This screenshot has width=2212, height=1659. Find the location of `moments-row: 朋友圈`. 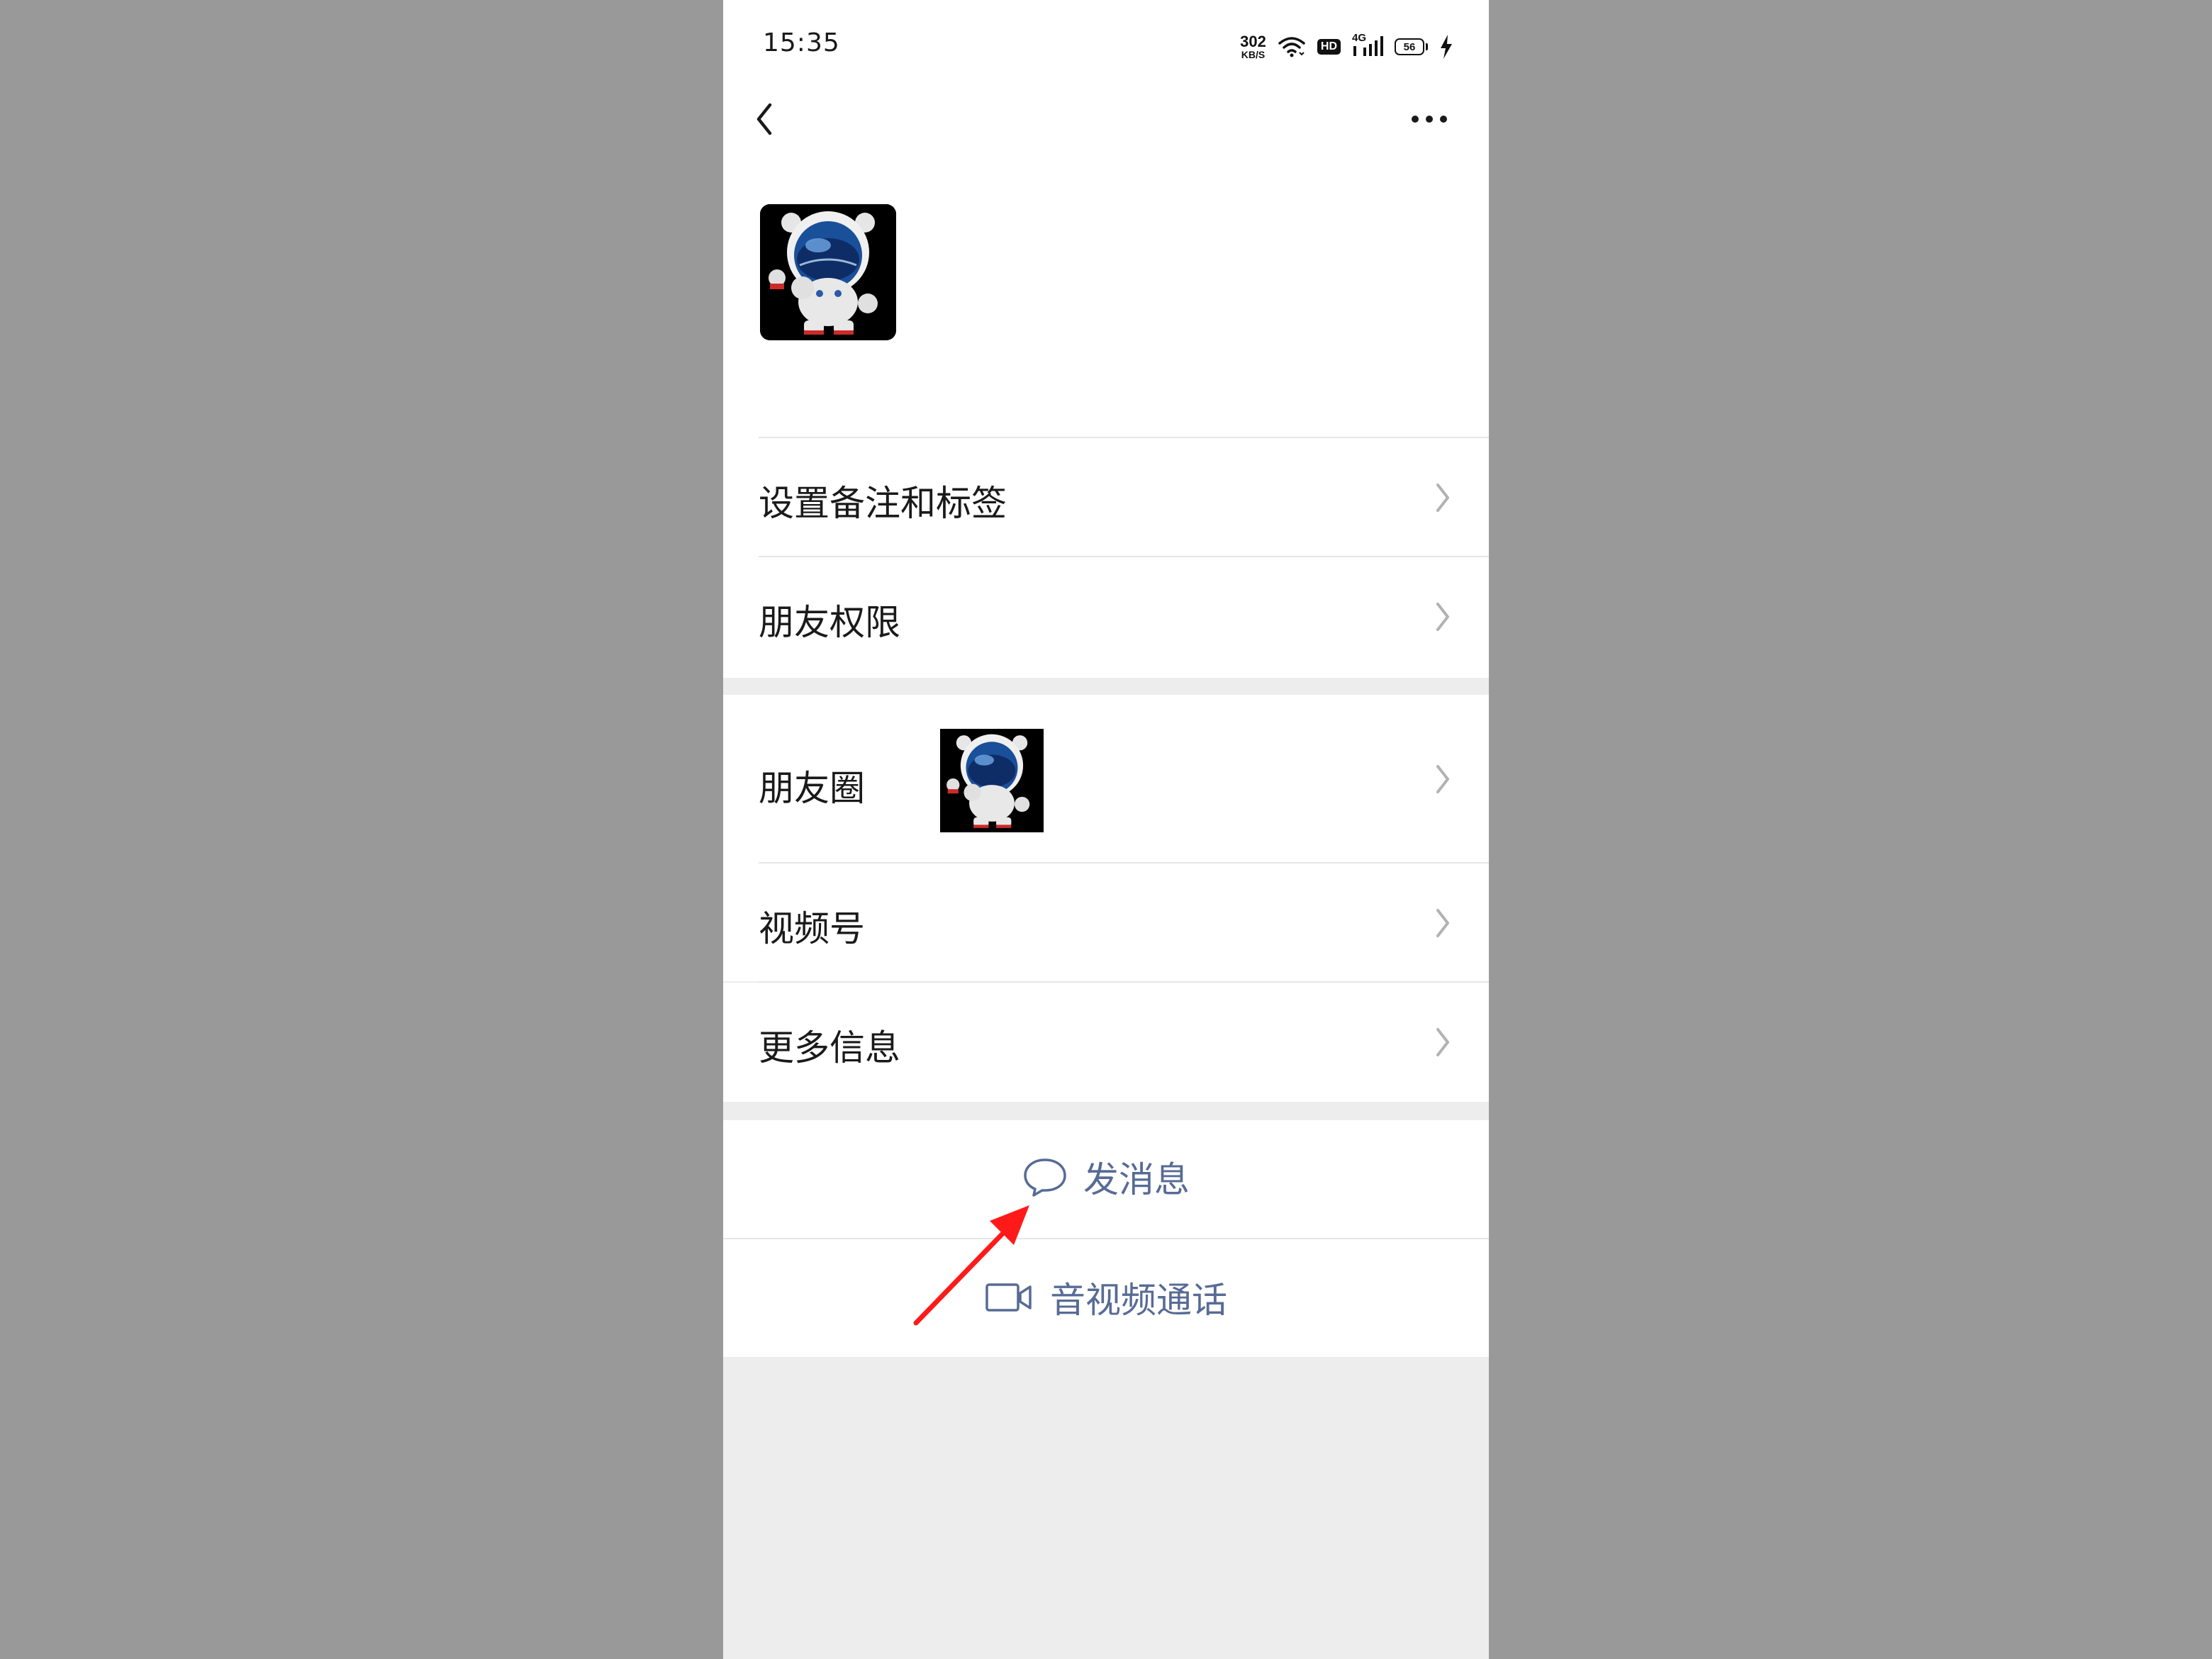

moments-row: 朋友圈 is located at coordinates (1106, 780).